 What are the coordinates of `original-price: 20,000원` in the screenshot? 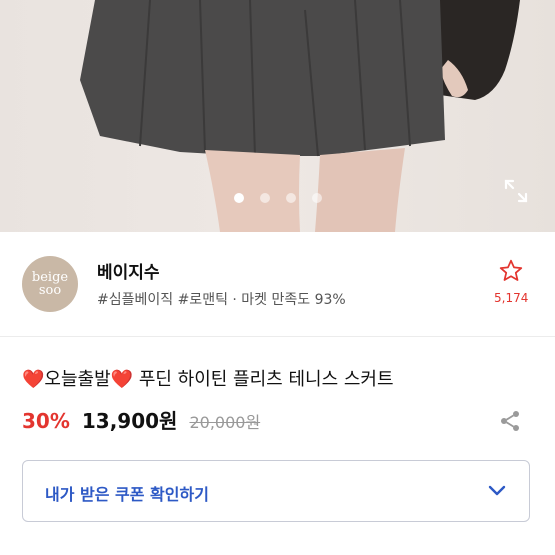 It's located at (225, 422).